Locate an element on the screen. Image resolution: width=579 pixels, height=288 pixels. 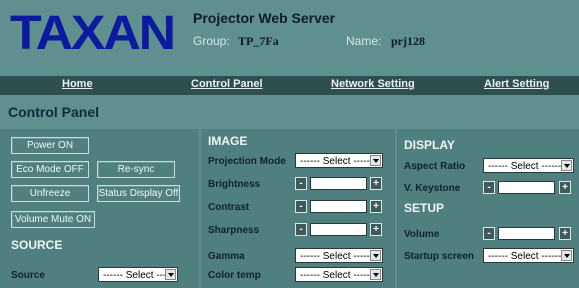
gamma-select: ------ Select ------ is located at coordinates (339, 255).